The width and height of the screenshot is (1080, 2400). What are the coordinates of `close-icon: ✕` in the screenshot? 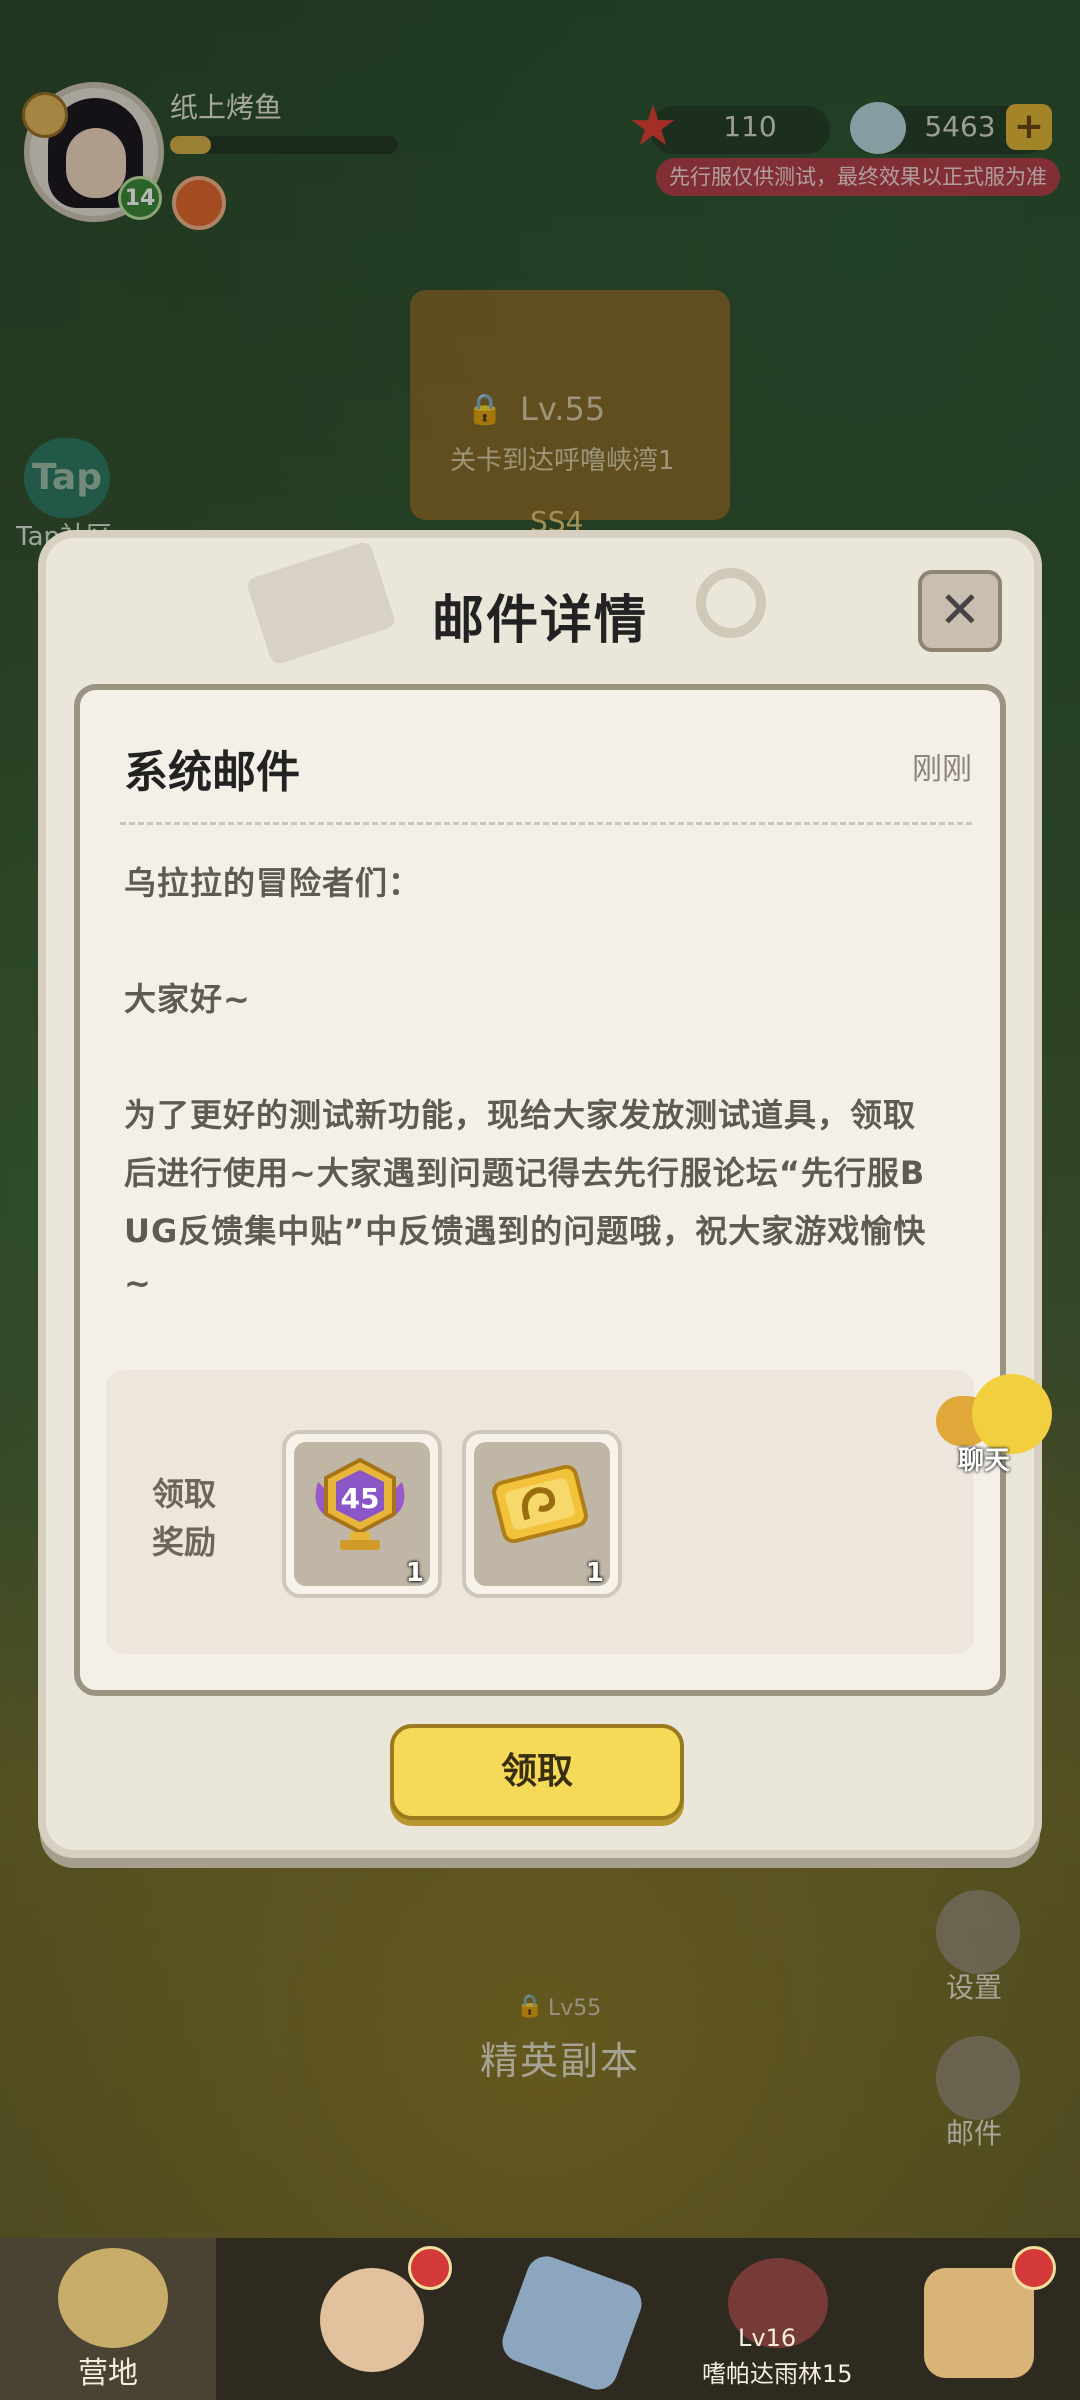 It's located at (960, 610).